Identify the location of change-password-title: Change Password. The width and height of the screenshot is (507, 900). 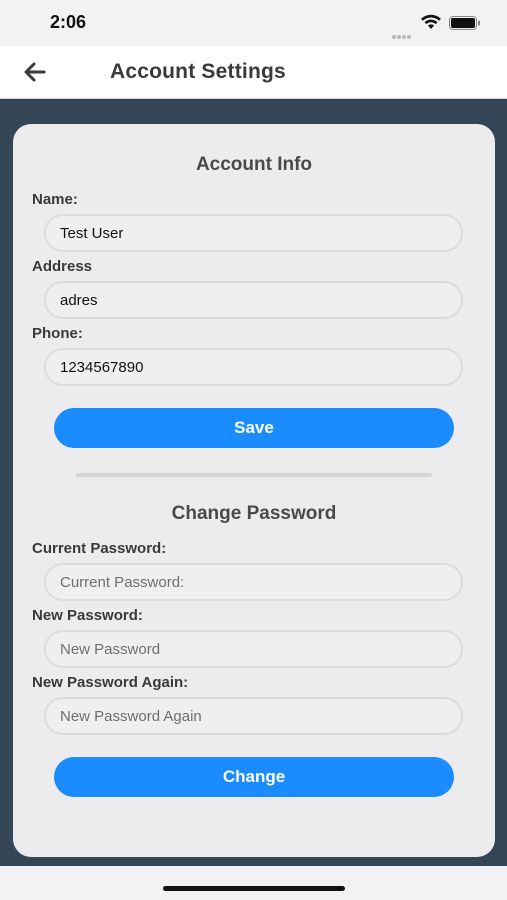
(254, 513).